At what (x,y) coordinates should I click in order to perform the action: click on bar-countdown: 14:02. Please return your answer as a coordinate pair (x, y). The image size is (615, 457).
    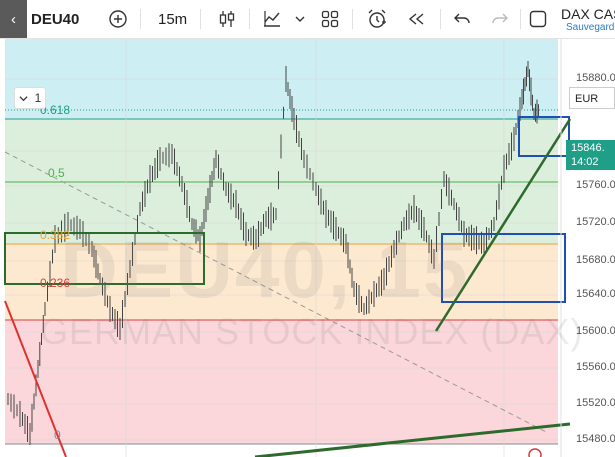
    Looking at the image, I should click on (585, 162).